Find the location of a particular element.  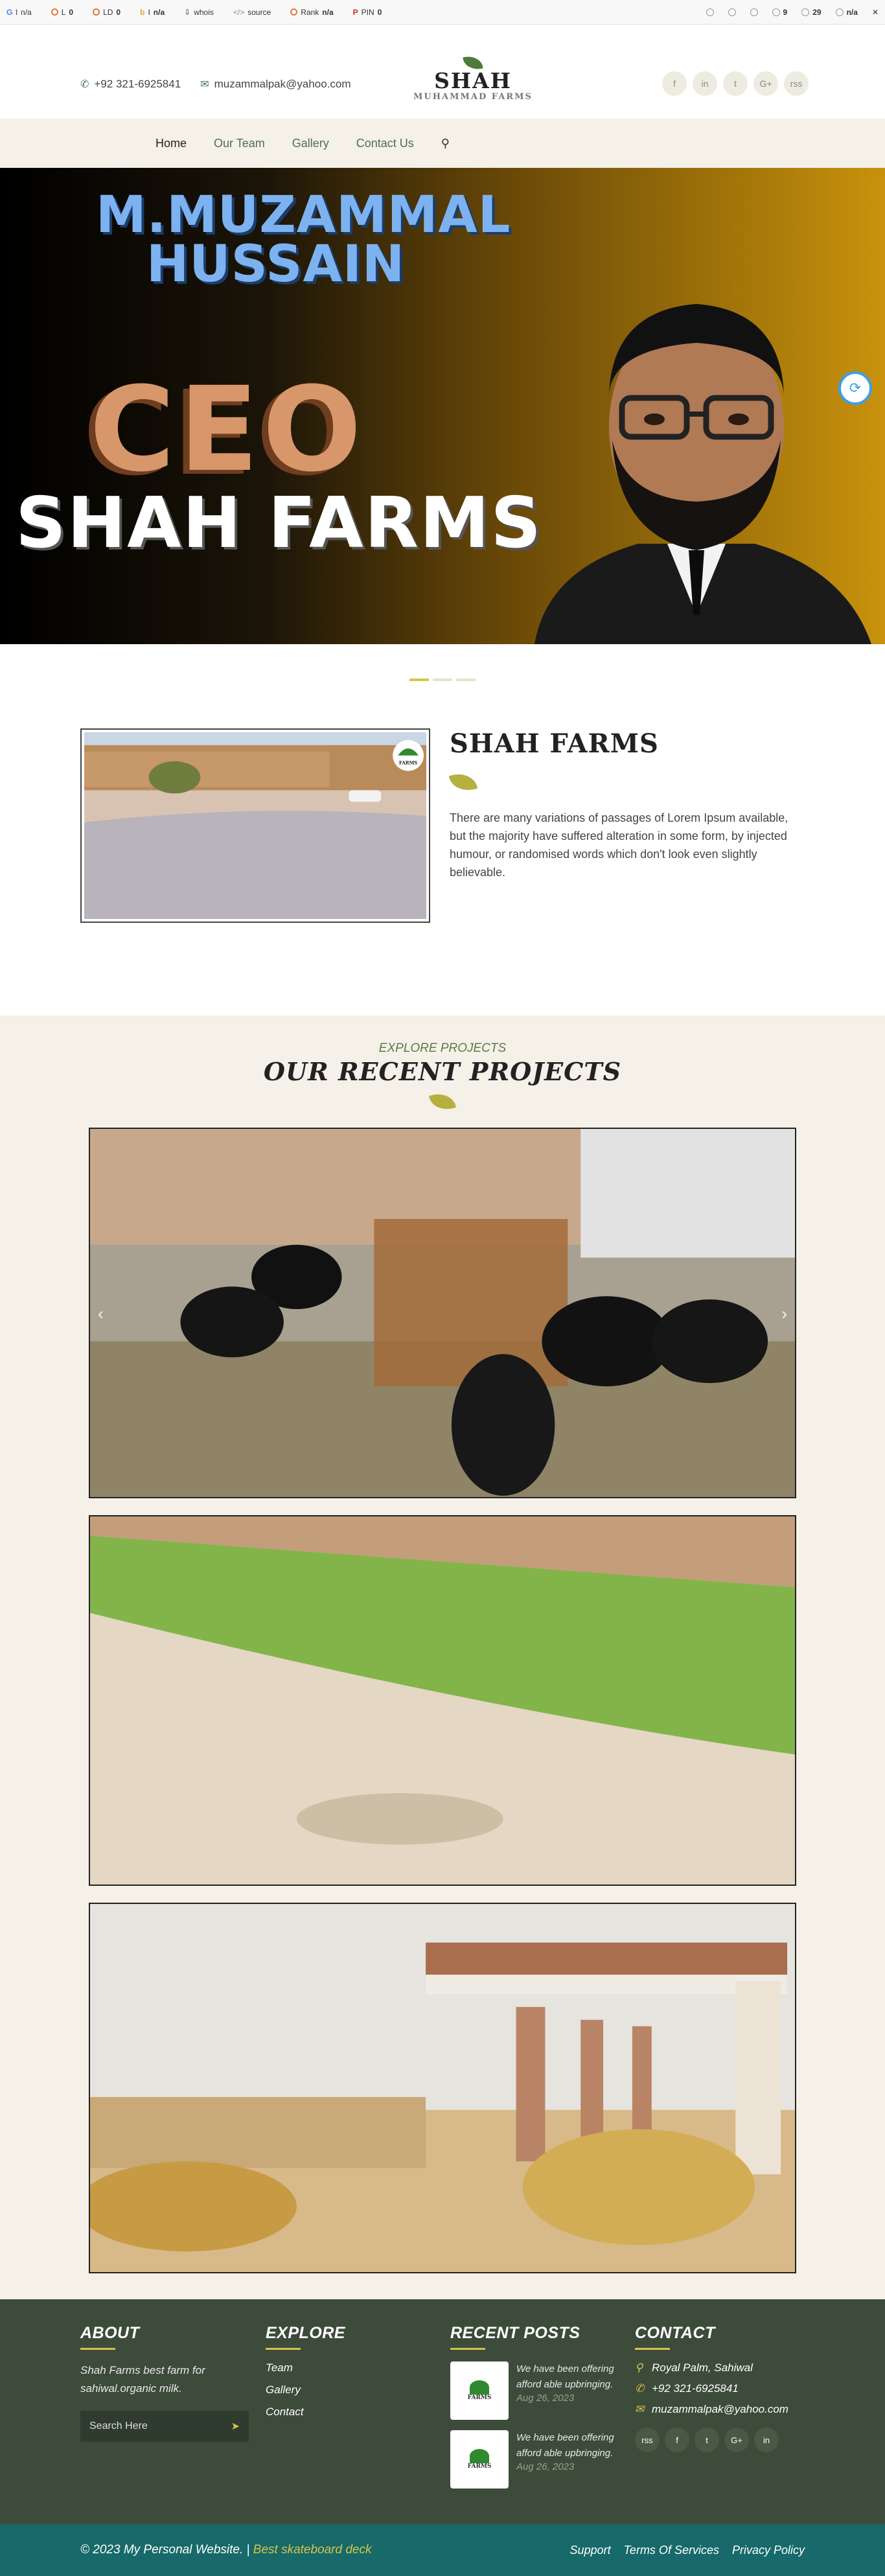

source-icon: </> is located at coordinates (239, 12).